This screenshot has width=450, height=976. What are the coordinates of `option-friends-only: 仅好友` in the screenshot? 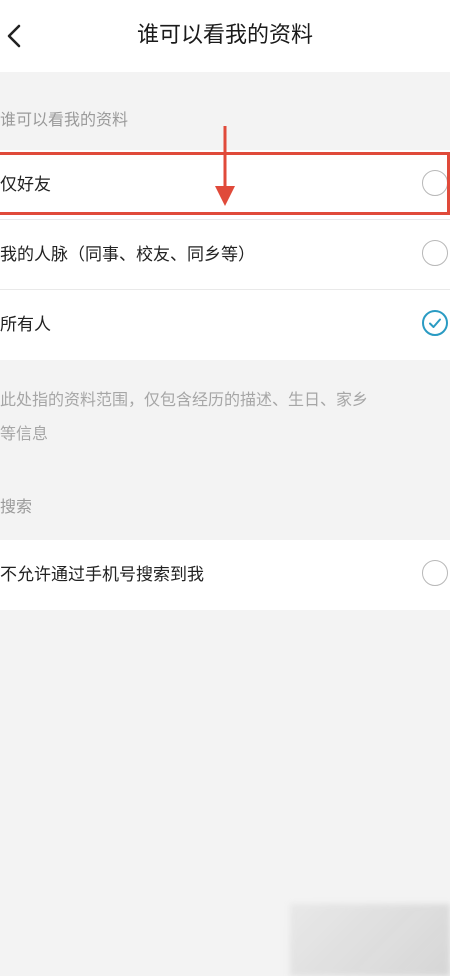 It's located at (225, 185).